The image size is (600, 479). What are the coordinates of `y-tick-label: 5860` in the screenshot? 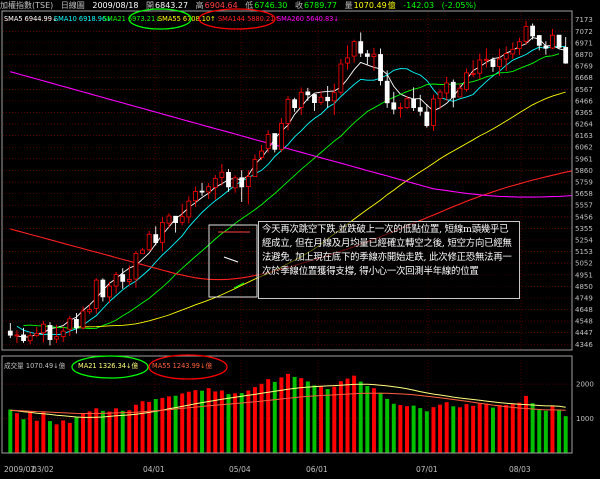 It's located at (584, 171).